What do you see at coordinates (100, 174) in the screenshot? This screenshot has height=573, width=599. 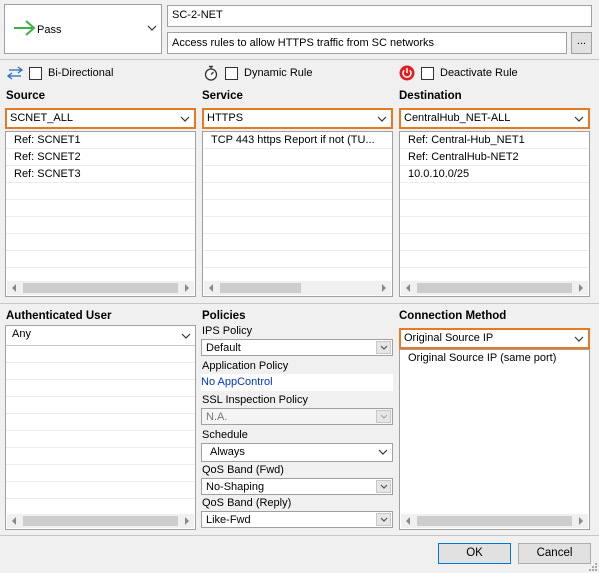 I see `list-item: Ref: SCNET3` at bounding box center [100, 174].